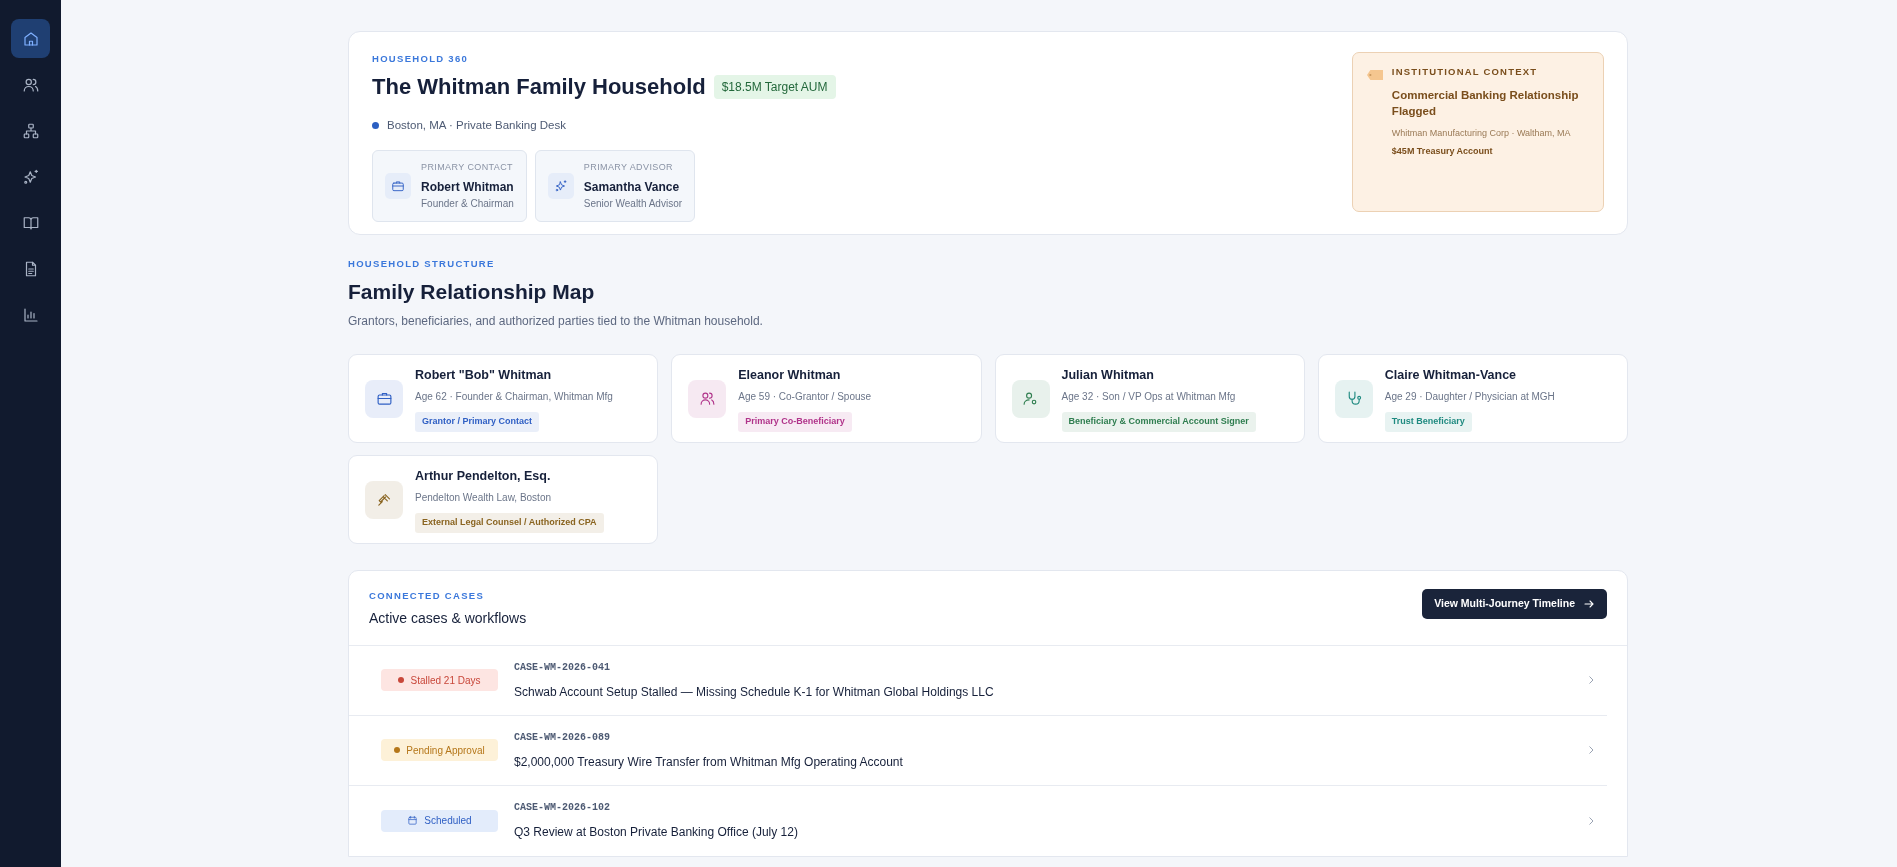 Image resolution: width=1897 pixels, height=867 pixels. What do you see at coordinates (1442, 151) in the screenshot?
I see `account-text: $45M Treasury Account` at bounding box center [1442, 151].